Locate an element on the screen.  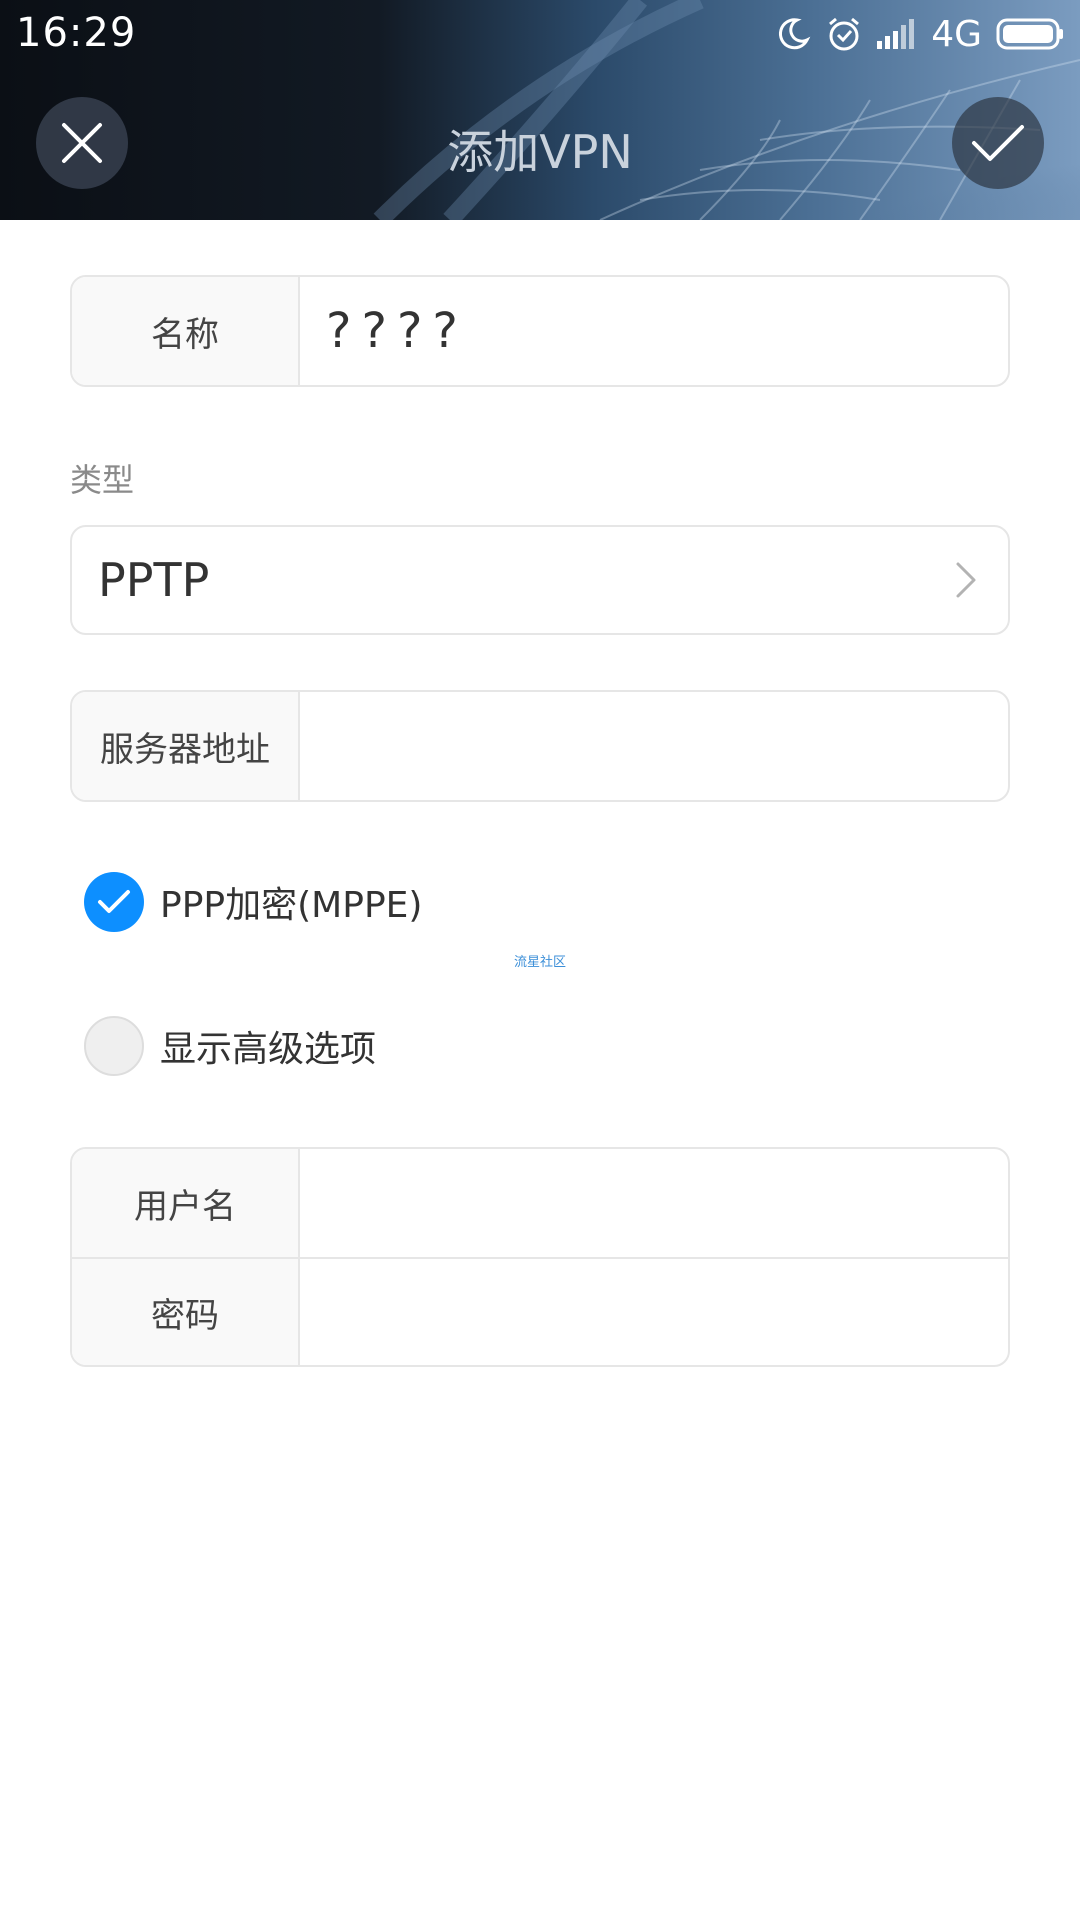
server-field-group: 服务器地址 is located at coordinates (540, 746).